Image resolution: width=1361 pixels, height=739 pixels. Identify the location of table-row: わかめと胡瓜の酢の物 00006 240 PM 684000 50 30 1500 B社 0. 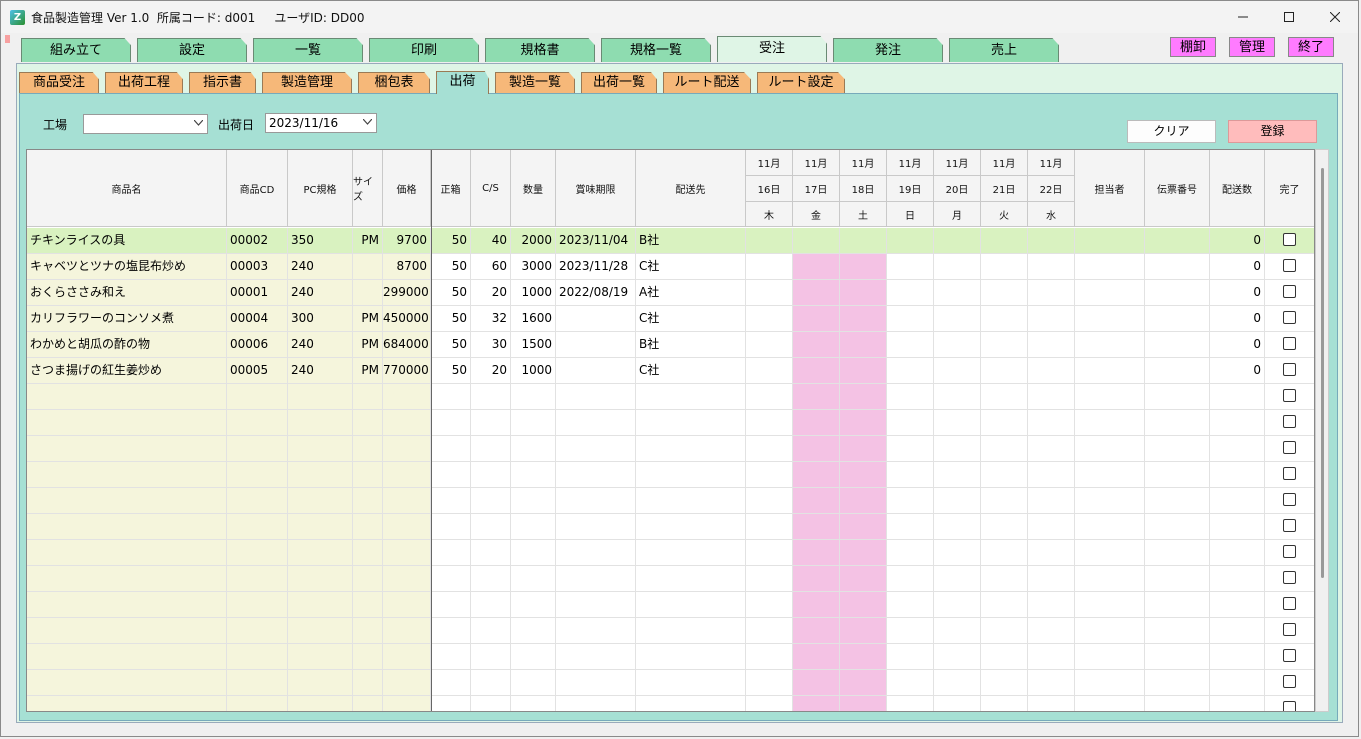
(670, 345).